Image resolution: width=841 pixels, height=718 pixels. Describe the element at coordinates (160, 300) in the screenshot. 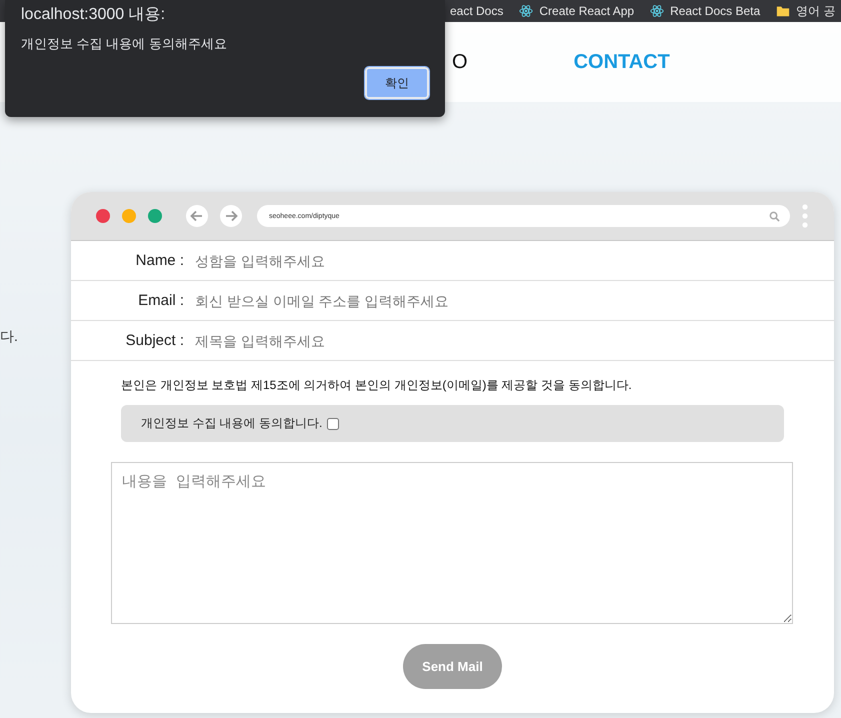

I see `field-label: Email :` at that location.